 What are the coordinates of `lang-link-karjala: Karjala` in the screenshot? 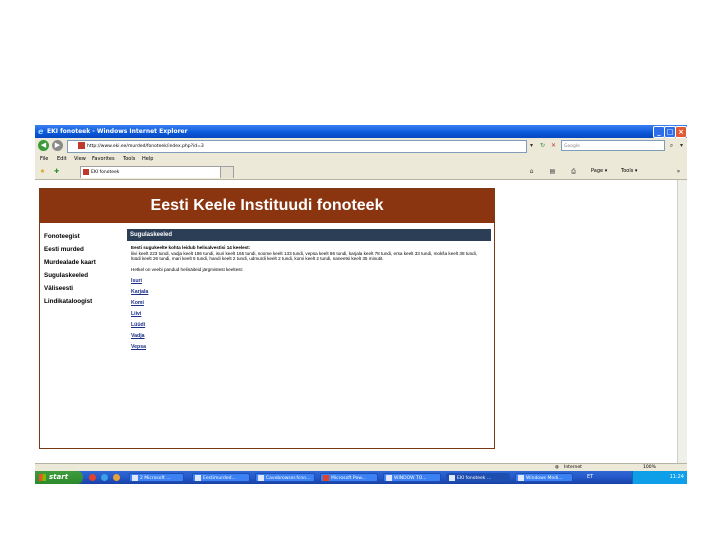 It's located at (311, 292).